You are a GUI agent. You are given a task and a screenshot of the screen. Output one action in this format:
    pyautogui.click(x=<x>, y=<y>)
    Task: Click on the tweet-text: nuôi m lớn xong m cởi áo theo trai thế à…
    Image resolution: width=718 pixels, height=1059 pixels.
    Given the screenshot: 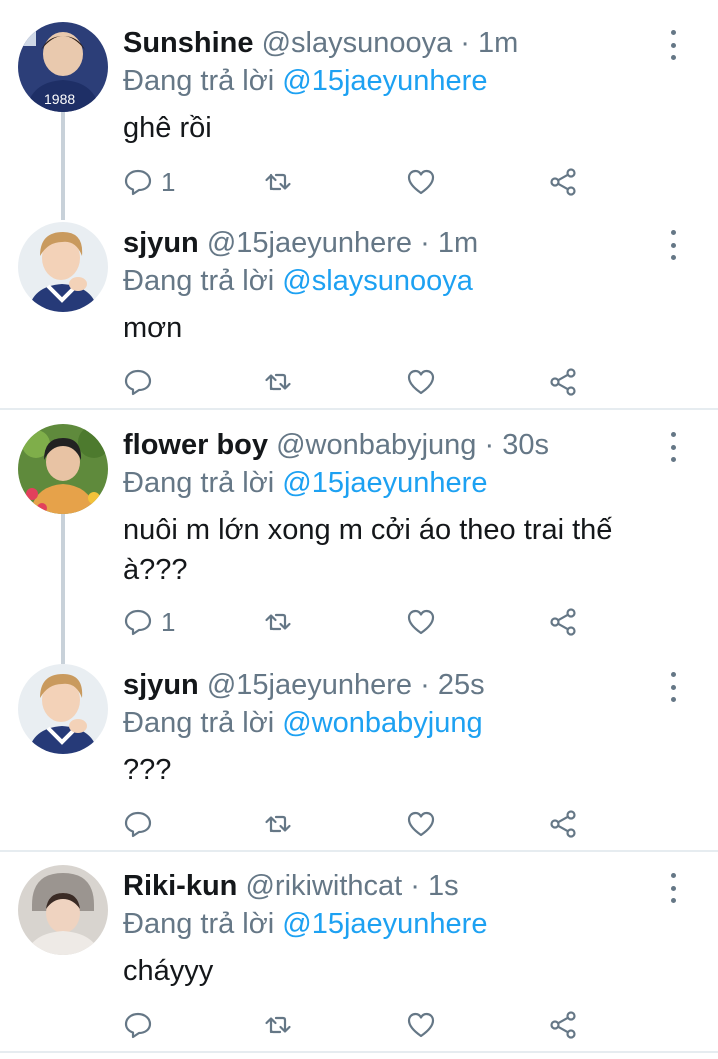 What is the action you would take?
    pyautogui.click(x=368, y=550)
    